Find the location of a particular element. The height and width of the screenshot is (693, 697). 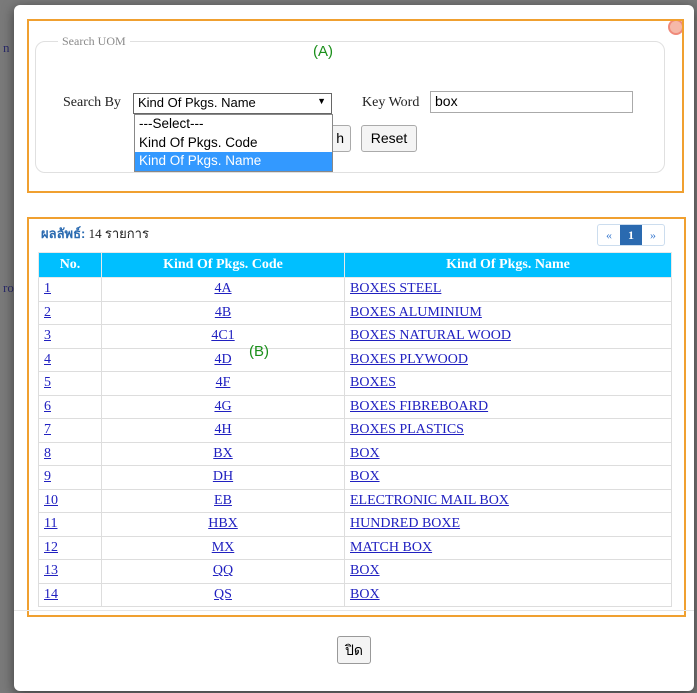

row-code-link: 4H is located at coordinates (222, 429).